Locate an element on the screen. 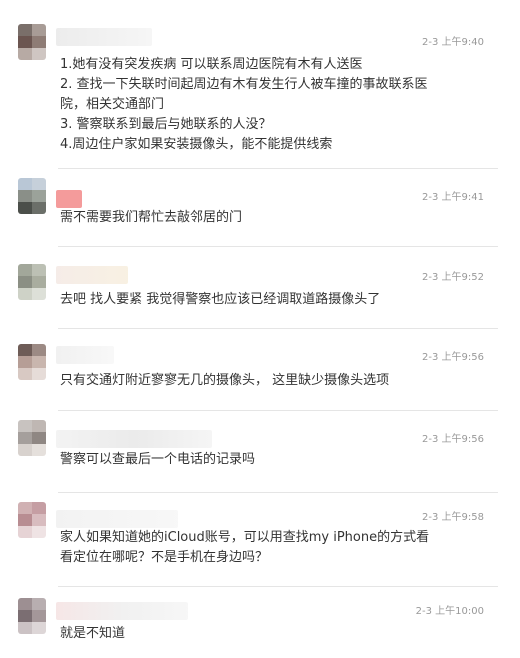 This screenshot has height=658, width=520. comment-text-line: 3. 警察联系到最后与她联系的人没？ is located at coordinates (166, 124).